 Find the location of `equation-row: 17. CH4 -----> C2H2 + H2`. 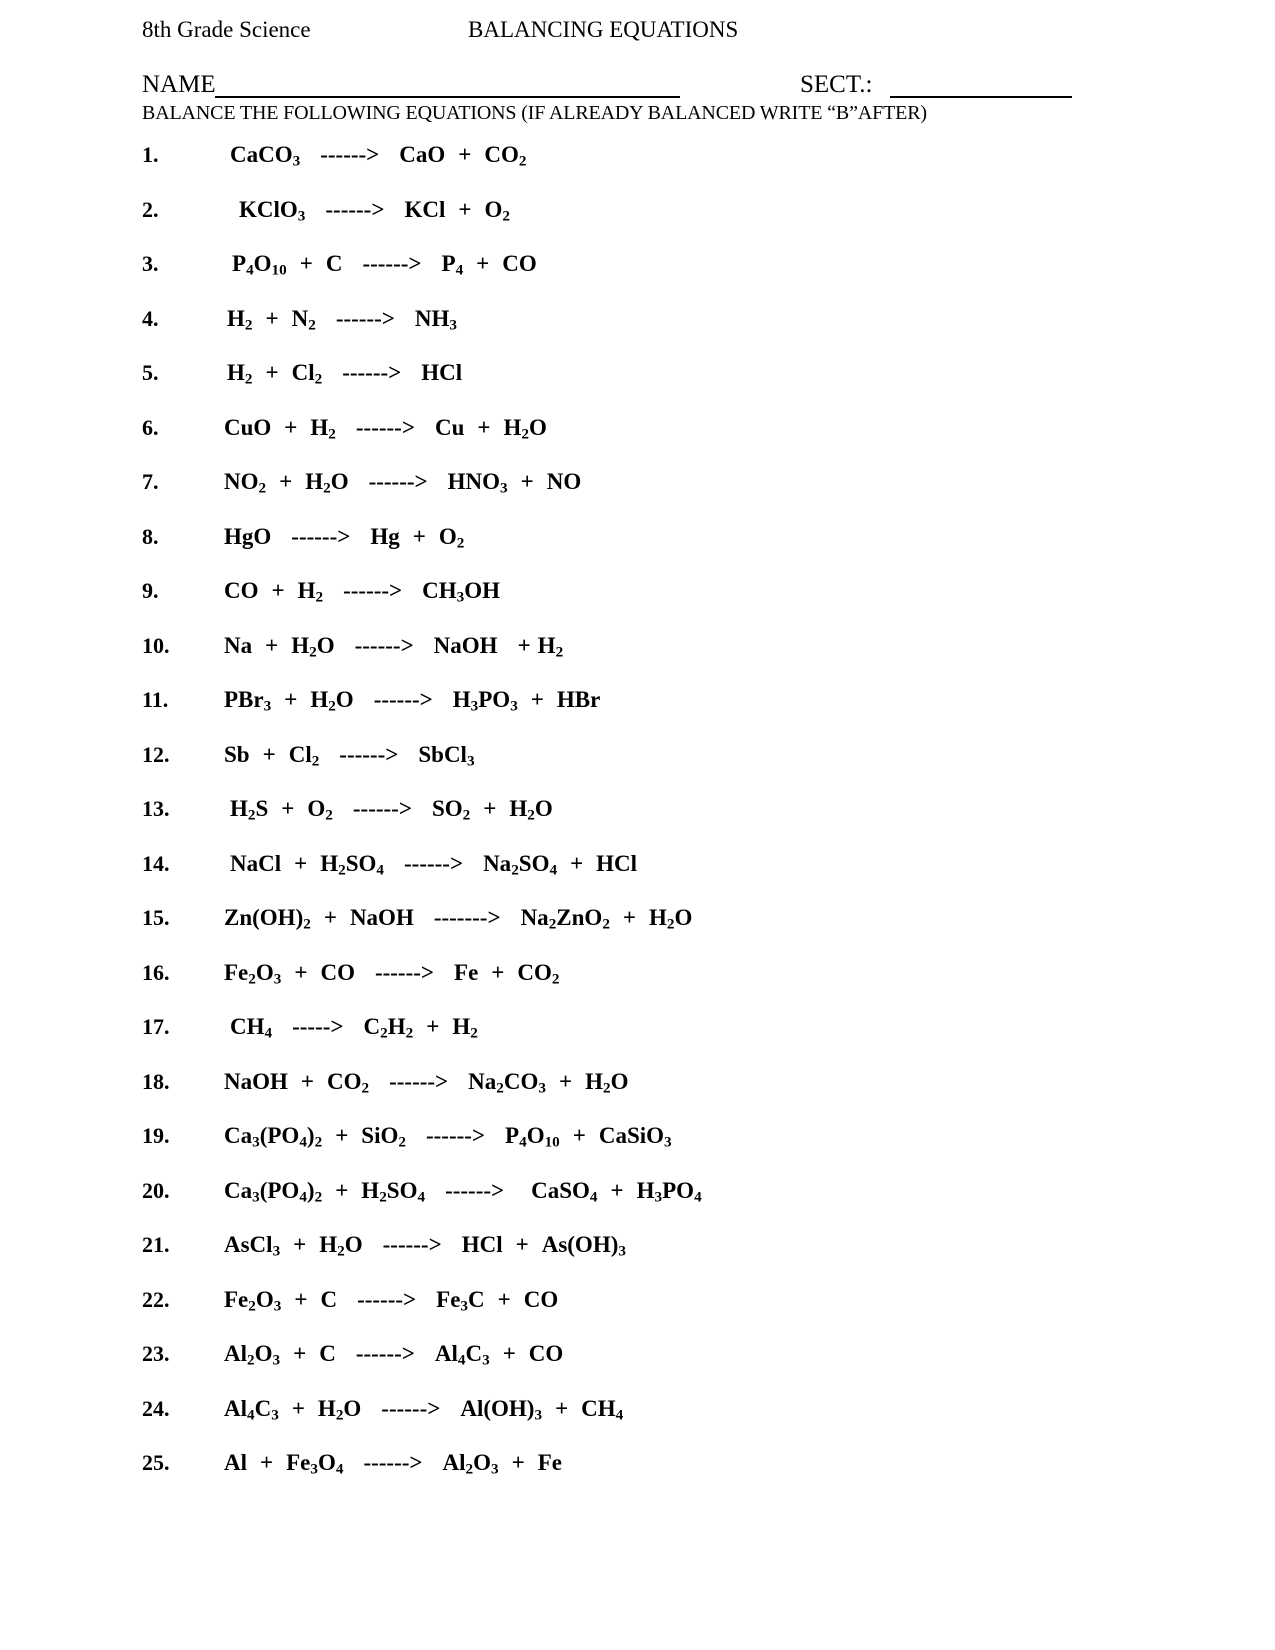

equation-row: 17. CH4 -----> C2H2 + H2 is located at coordinates (637, 1039).